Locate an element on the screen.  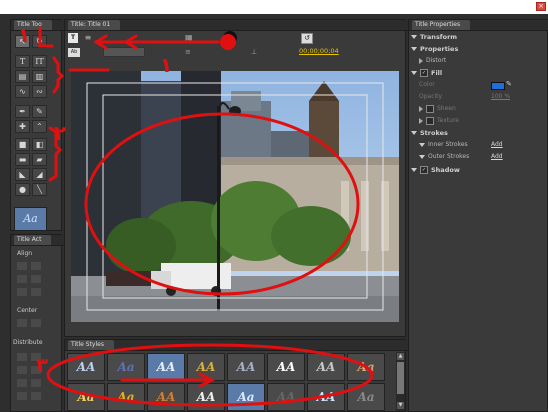
title-tools-tab: Title Too is located at coordinates (37, 25).